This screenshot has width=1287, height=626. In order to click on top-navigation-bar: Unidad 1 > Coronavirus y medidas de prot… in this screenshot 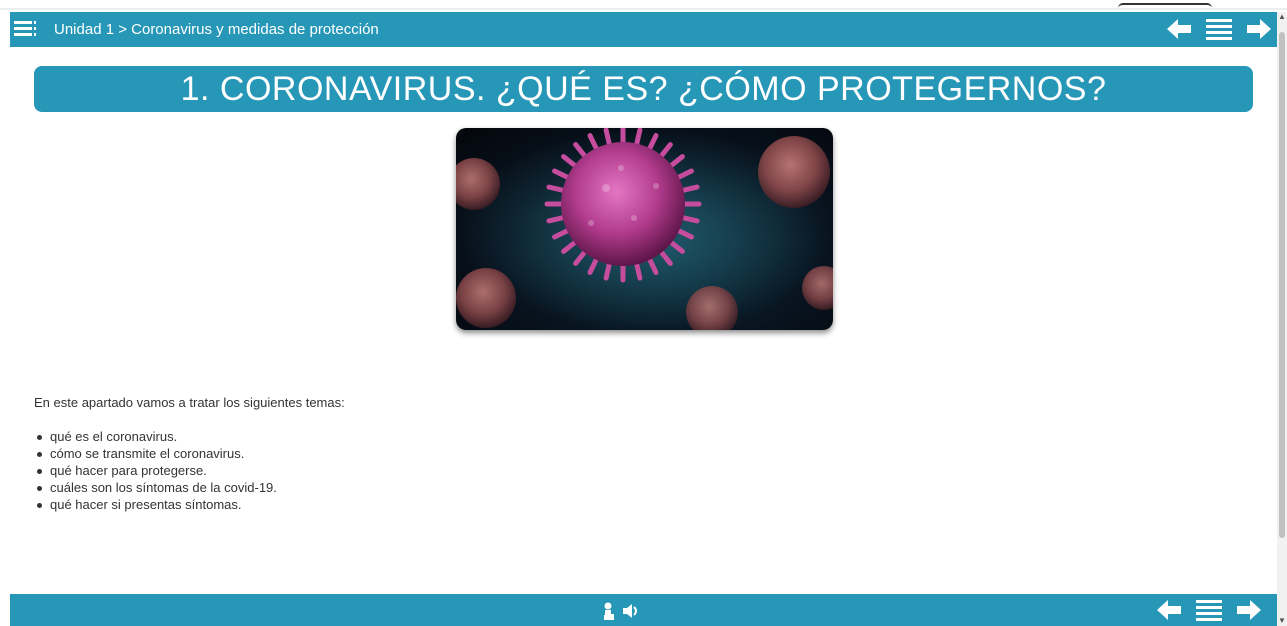, I will do `click(643, 29)`.